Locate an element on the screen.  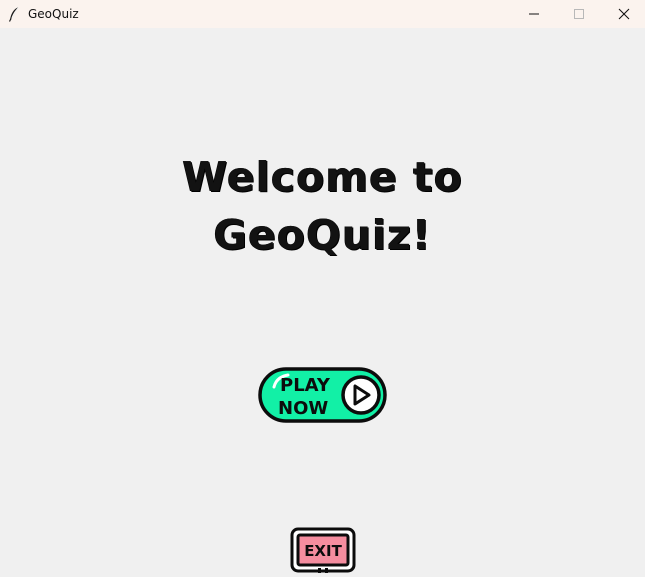
close-icon is located at coordinates (624, 14).